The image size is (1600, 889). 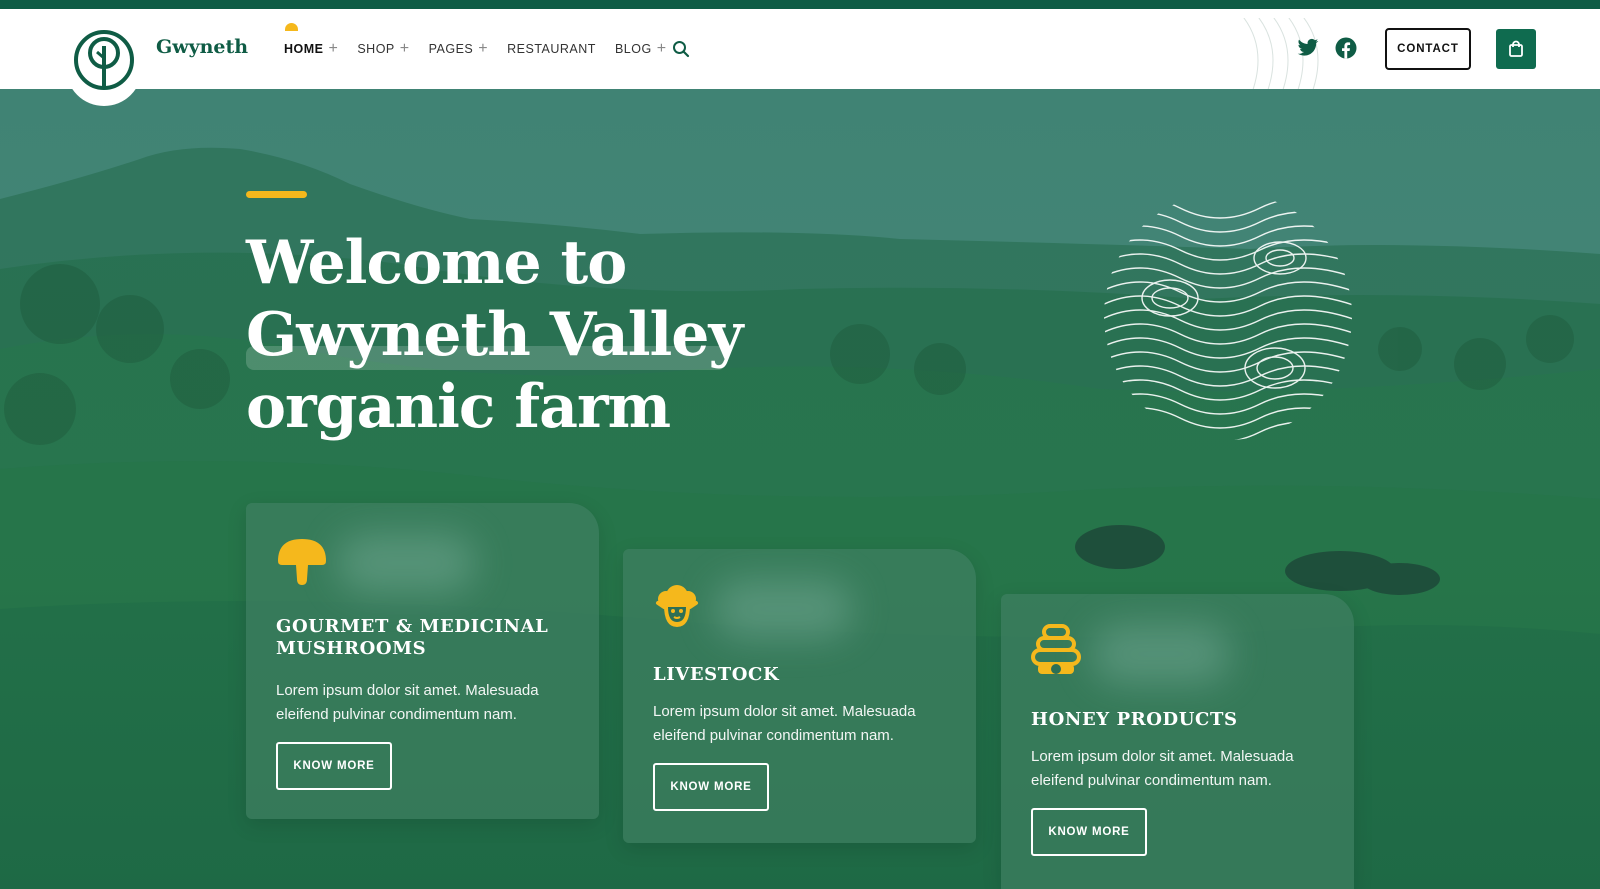 What do you see at coordinates (291, 27) in the screenshot?
I see `active-indicator` at bounding box center [291, 27].